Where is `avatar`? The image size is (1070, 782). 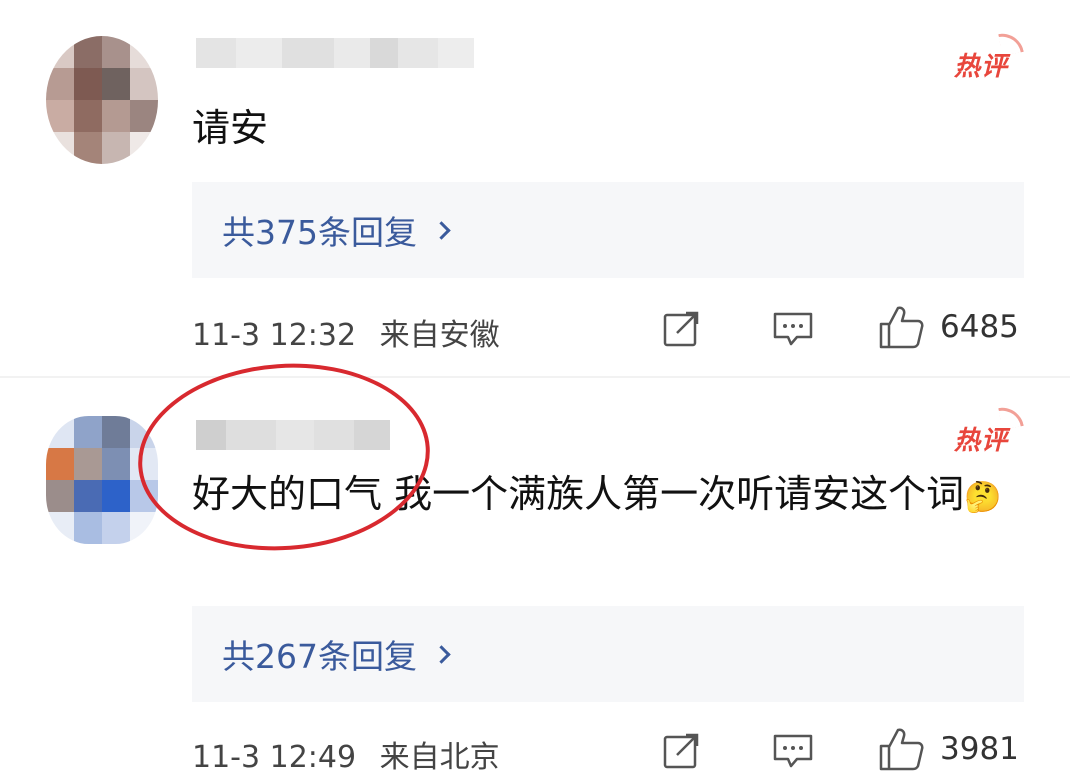
avatar is located at coordinates (102, 100).